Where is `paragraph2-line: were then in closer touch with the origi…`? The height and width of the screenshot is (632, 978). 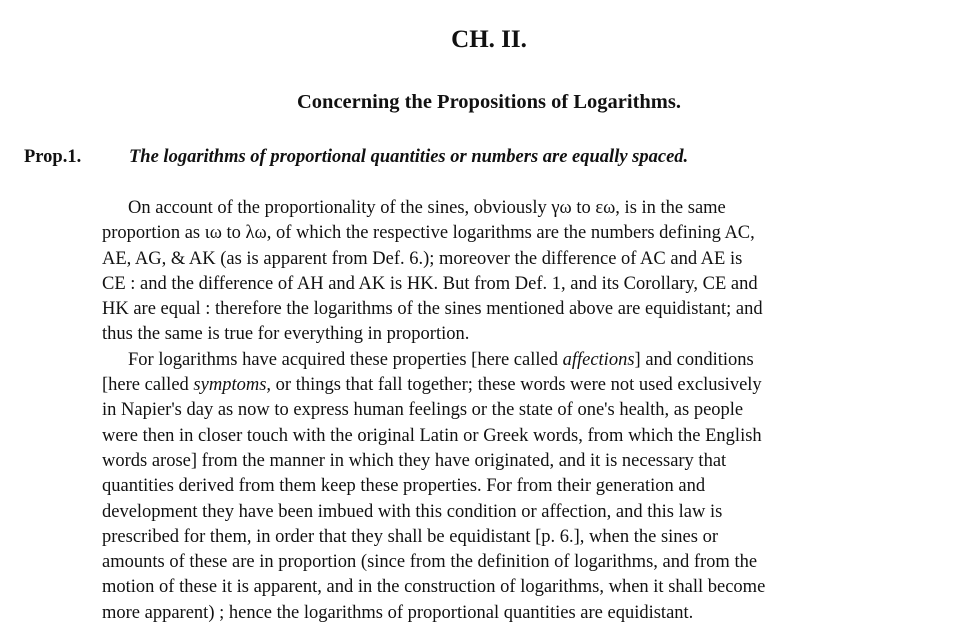
paragraph2-line: were then in closer touch with the origi… is located at coordinates (432, 435).